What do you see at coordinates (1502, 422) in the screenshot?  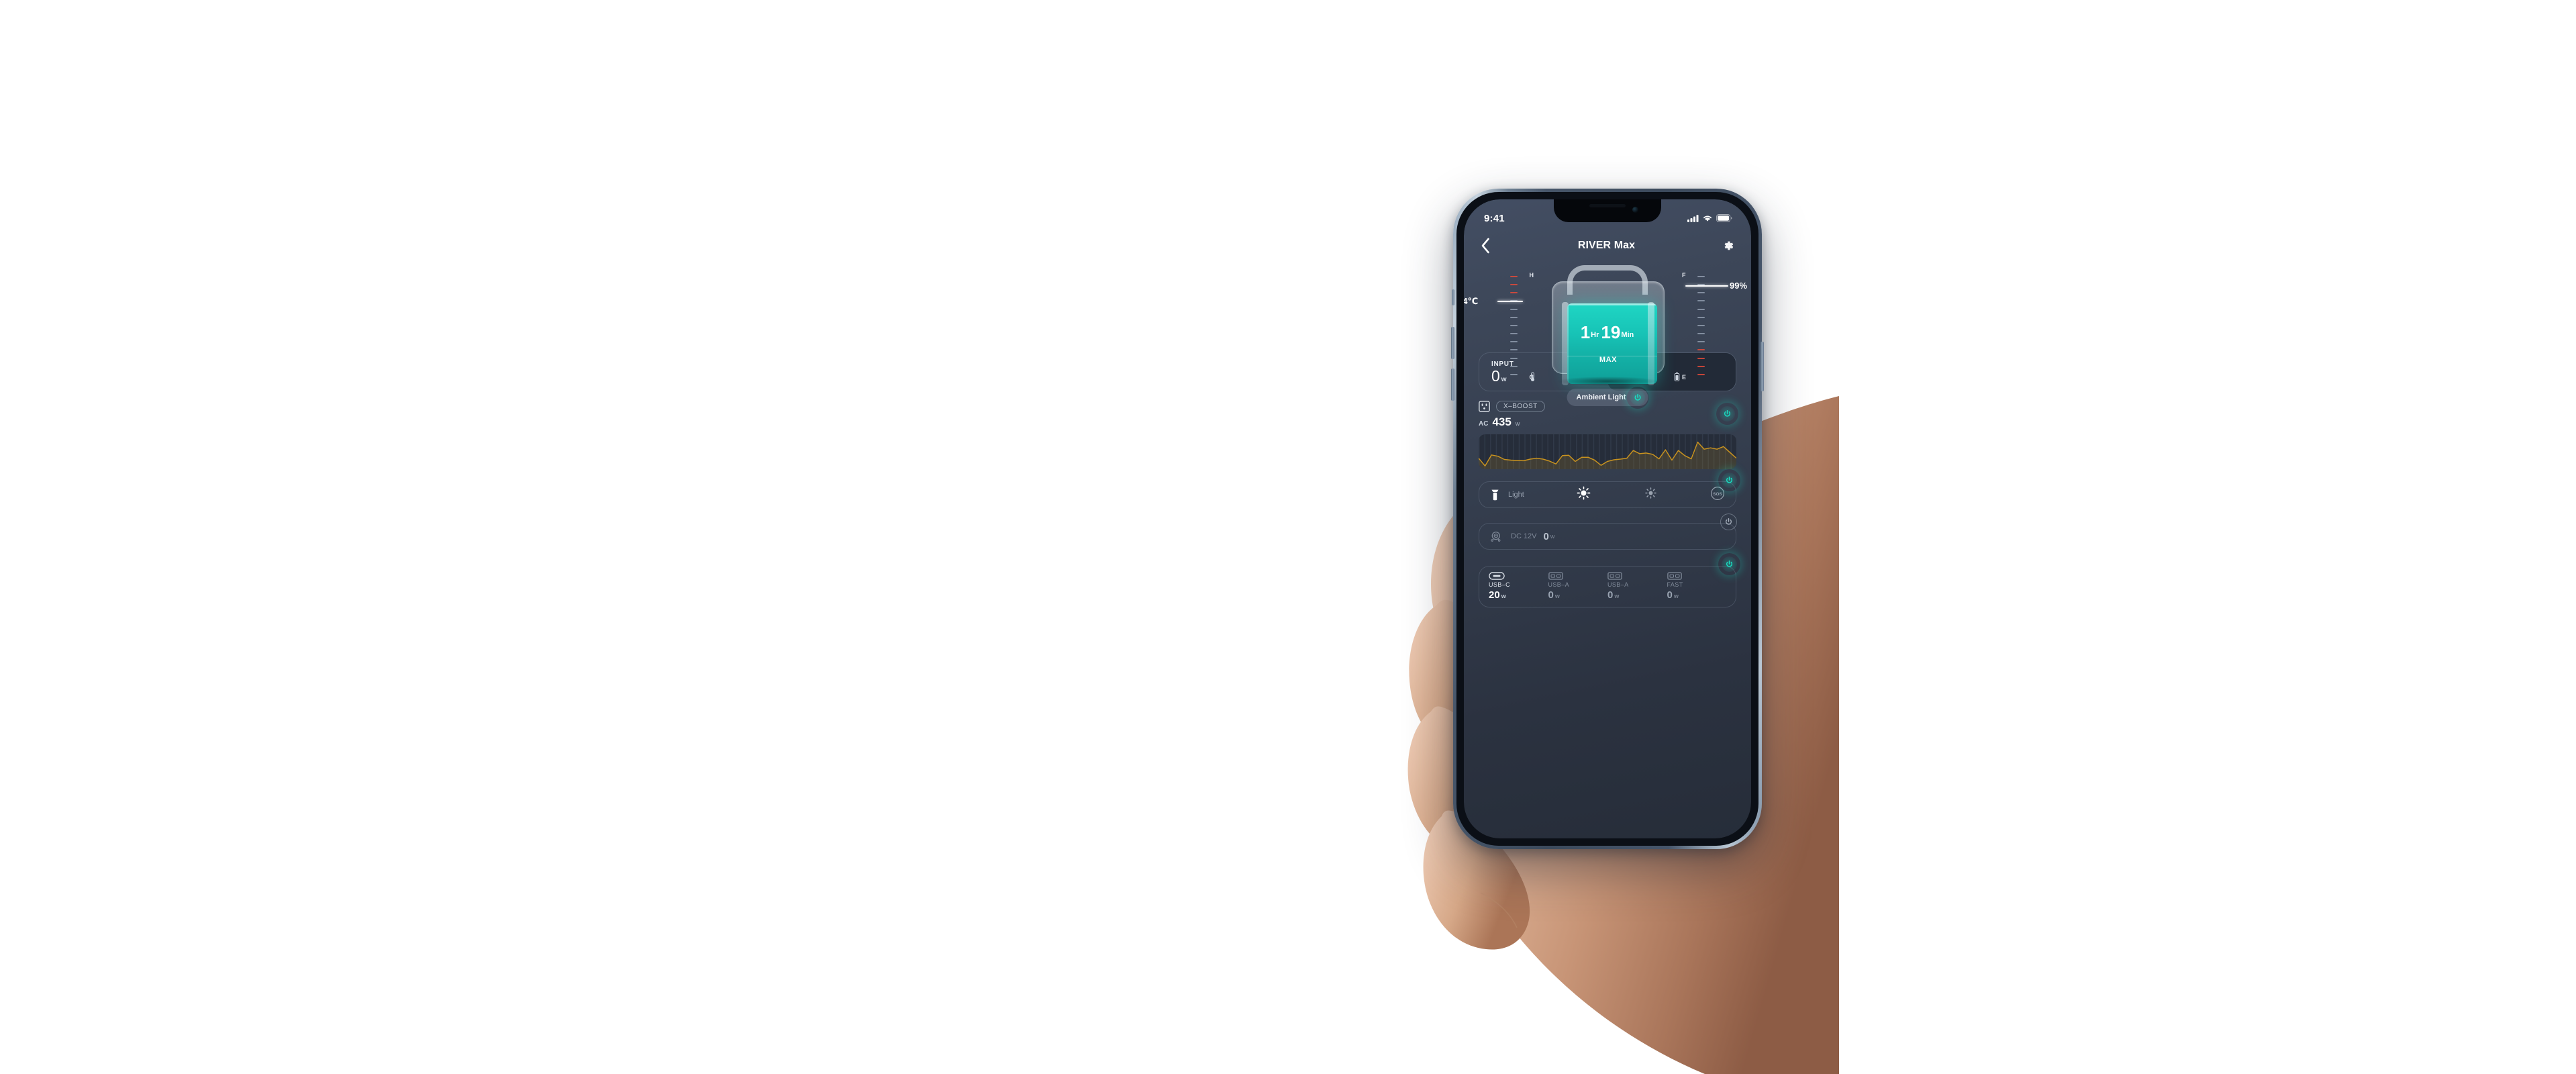 I see `ac-value: 435` at bounding box center [1502, 422].